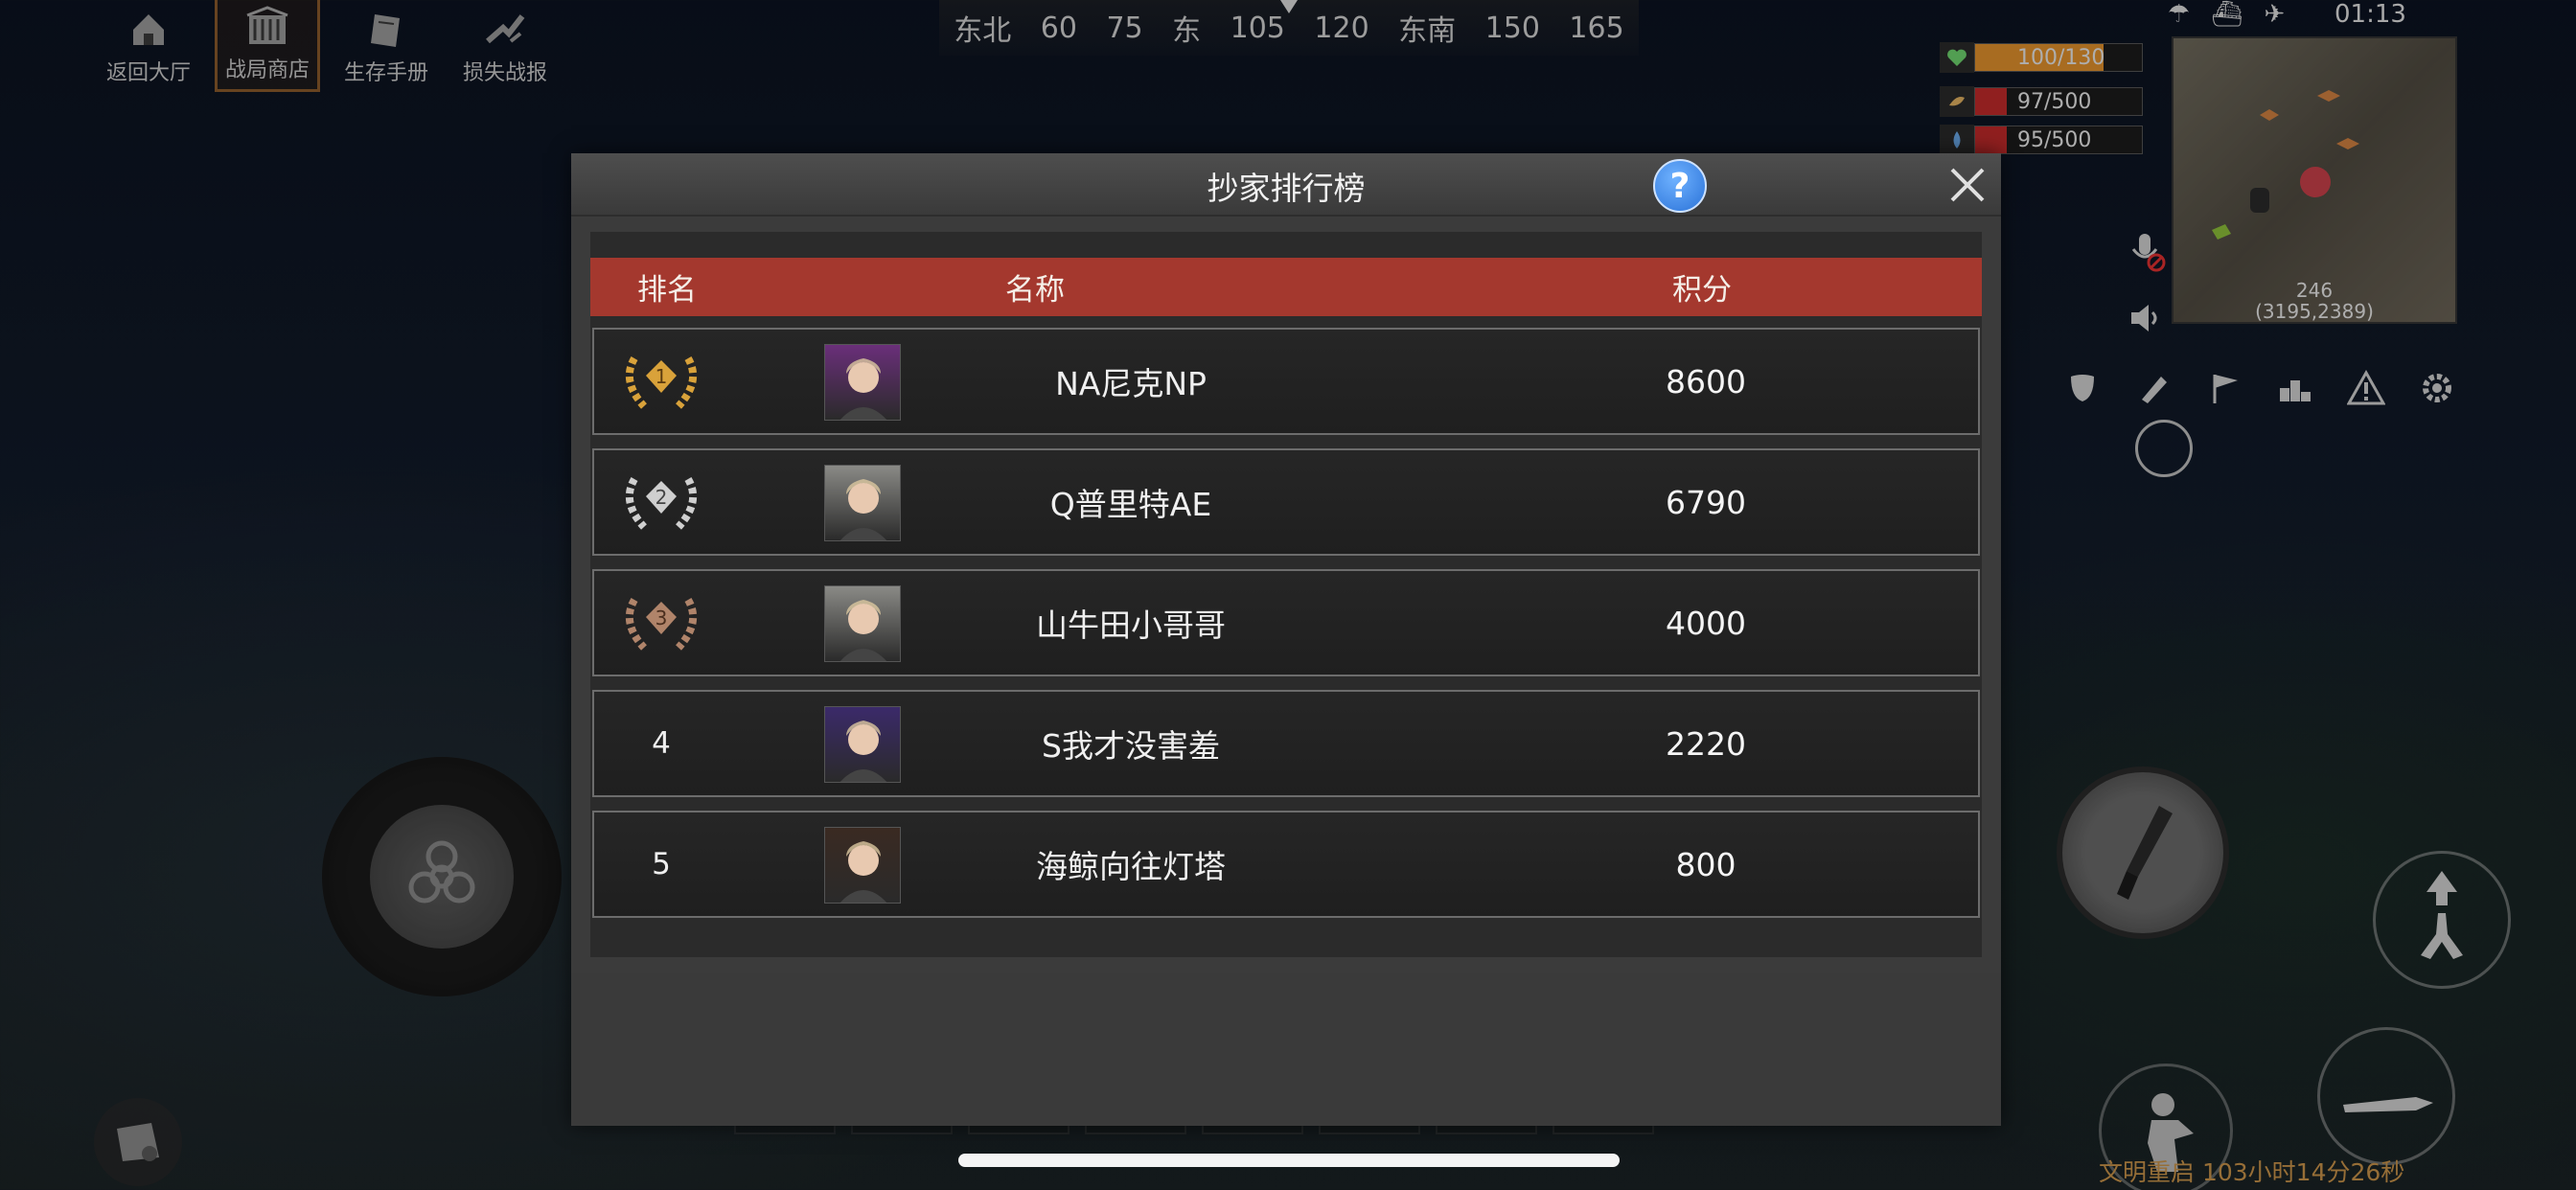 The width and height of the screenshot is (2576, 1190). Describe the element at coordinates (1706, 623) in the screenshot. I see `player-score: 4000` at that location.